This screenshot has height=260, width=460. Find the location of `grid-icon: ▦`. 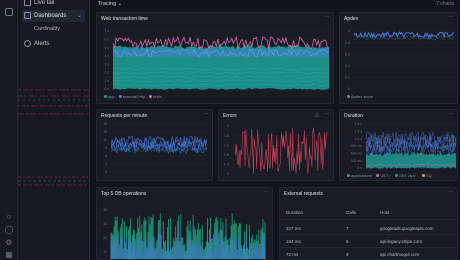

grid-icon: ▦ is located at coordinates (9, 255).